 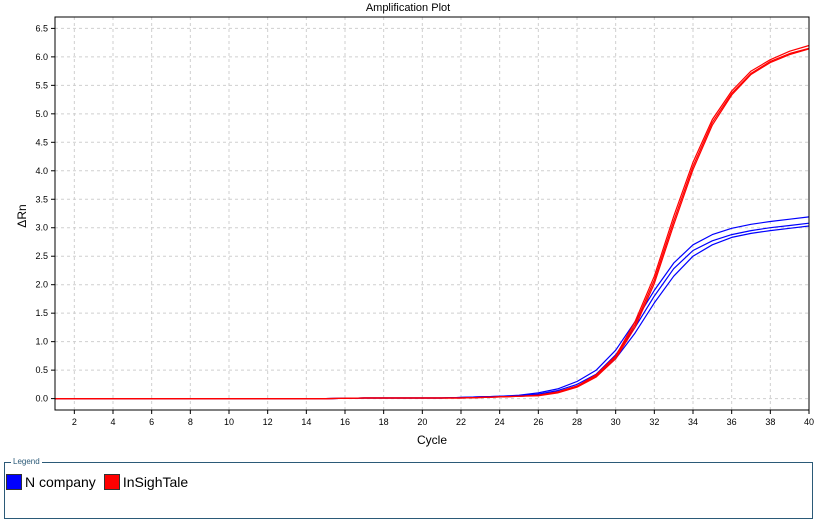 I want to click on x-tick-label: 34, so click(x=693, y=422).